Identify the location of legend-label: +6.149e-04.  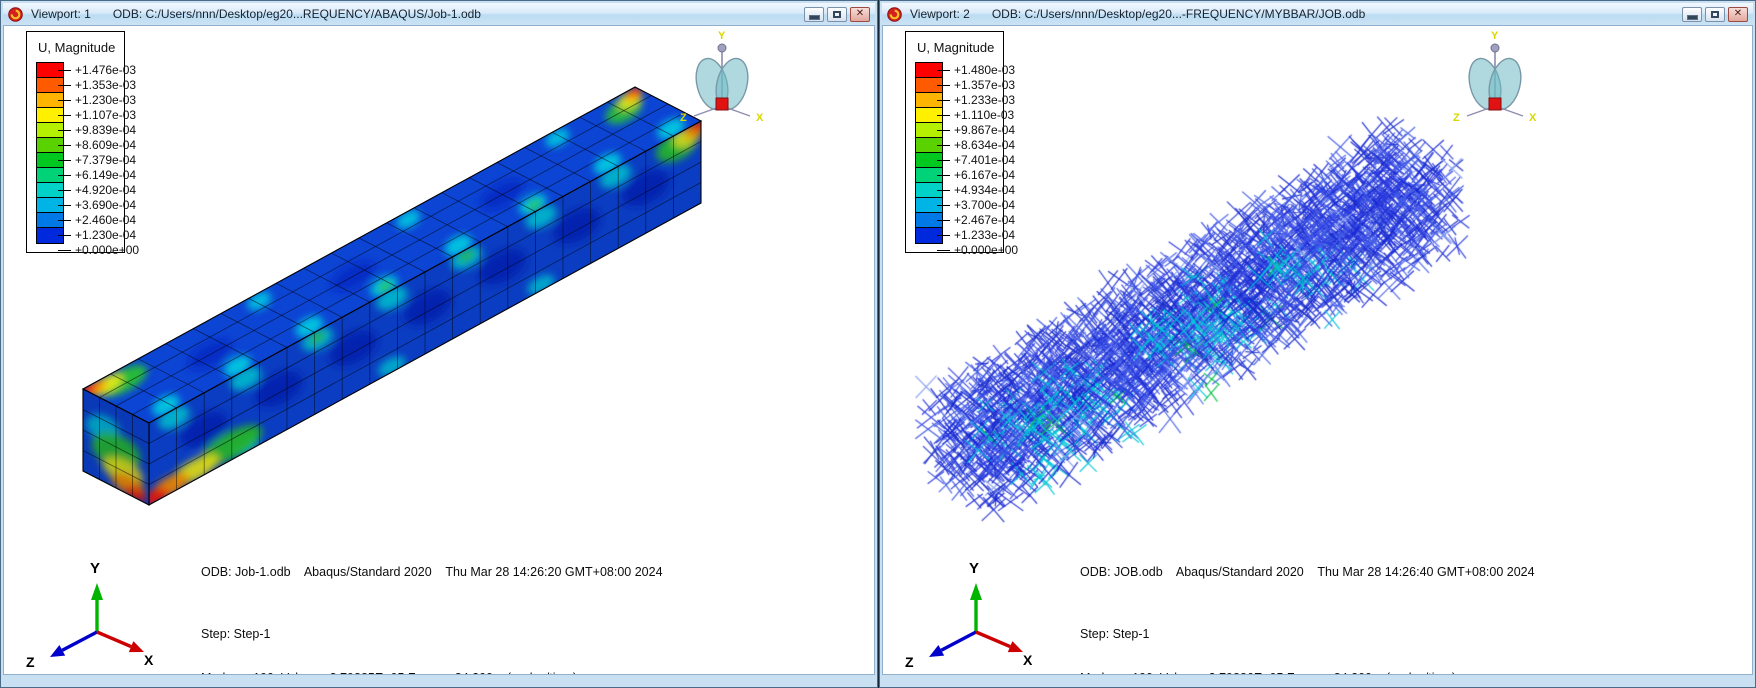
(97, 175).